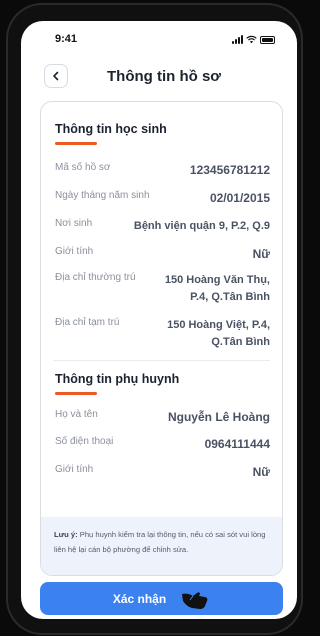 The width and height of the screenshot is (320, 636). What do you see at coordinates (162, 254) in the screenshot?
I see `row-gender: Giới tính Nữ` at bounding box center [162, 254].